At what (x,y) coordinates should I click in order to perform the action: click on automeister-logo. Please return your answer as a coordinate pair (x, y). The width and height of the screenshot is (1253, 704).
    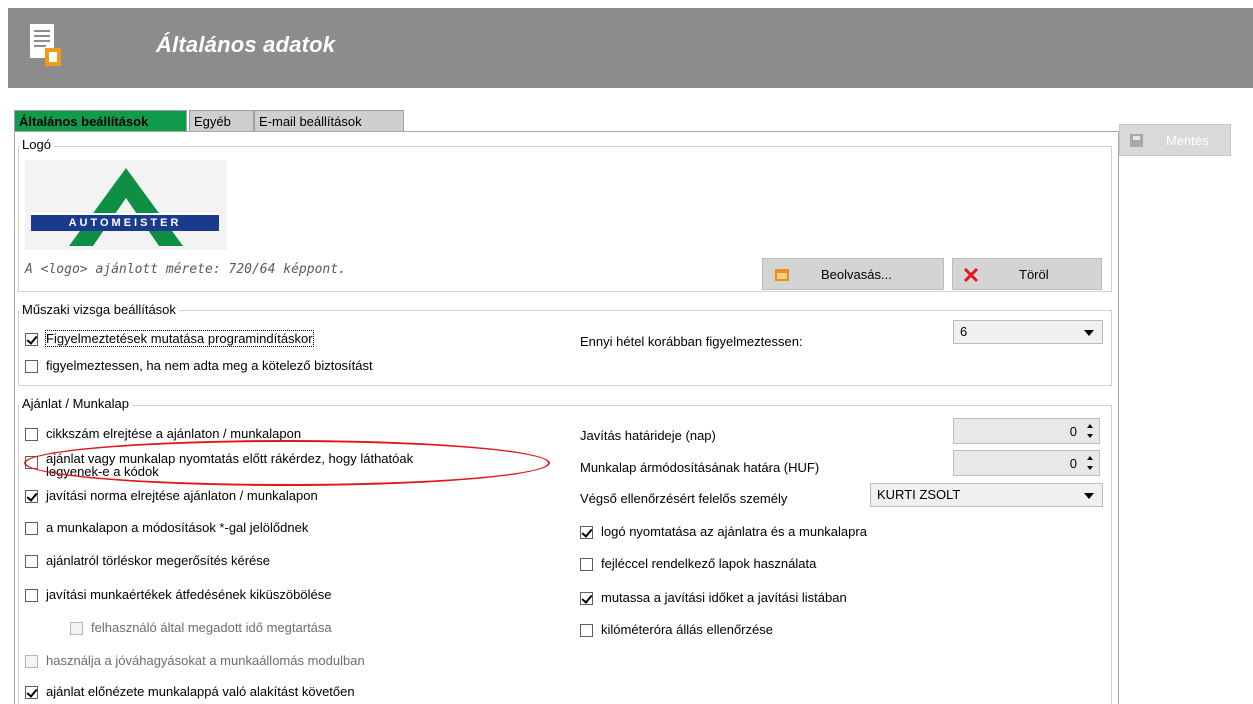
    Looking at the image, I should click on (125, 207).